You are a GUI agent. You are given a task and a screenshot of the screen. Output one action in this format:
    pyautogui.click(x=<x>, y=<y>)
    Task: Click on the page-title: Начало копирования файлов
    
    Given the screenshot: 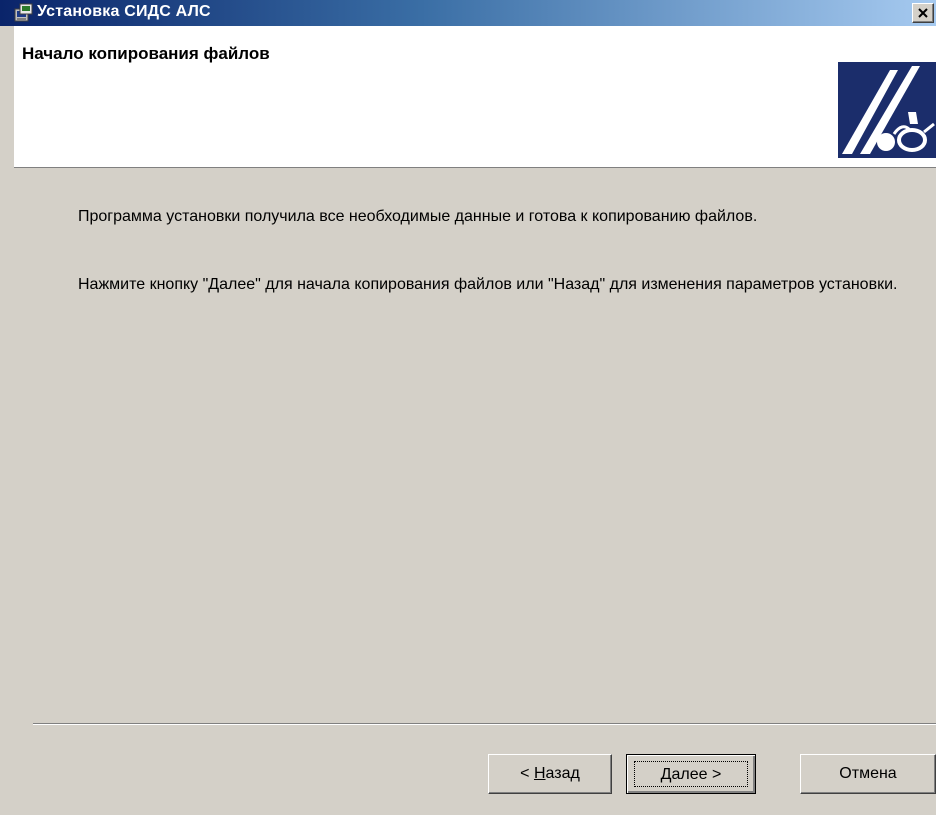 What is the action you would take?
    pyautogui.click(x=146, y=53)
    